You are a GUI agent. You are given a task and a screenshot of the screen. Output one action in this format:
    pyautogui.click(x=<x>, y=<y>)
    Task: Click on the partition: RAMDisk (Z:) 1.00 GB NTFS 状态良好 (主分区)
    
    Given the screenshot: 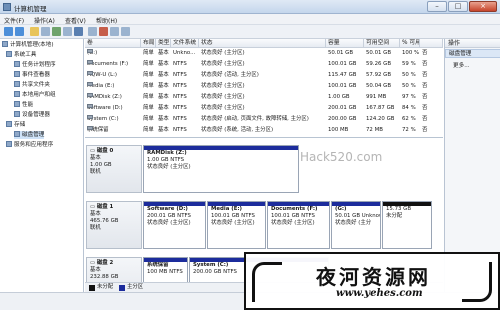 What is the action you would take?
    pyautogui.click(x=221, y=169)
    